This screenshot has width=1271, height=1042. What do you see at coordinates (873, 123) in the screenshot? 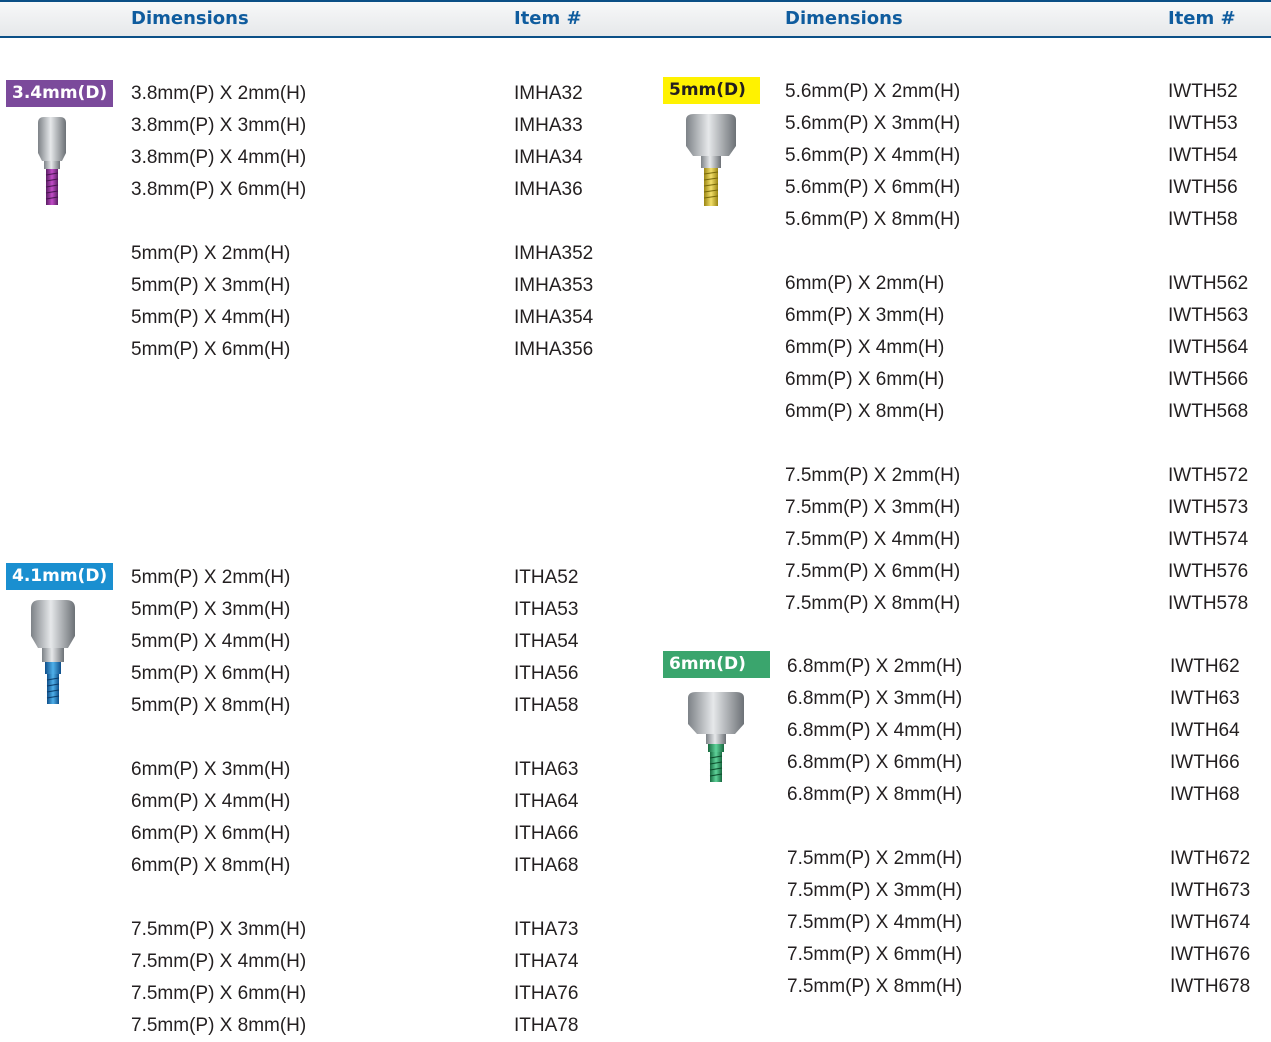
I see `dimension-text: 5.6mm(P) X 3mm(H)` at bounding box center [873, 123].